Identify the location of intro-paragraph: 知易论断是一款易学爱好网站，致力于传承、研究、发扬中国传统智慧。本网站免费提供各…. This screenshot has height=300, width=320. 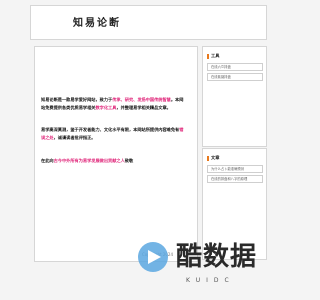
(114, 104).